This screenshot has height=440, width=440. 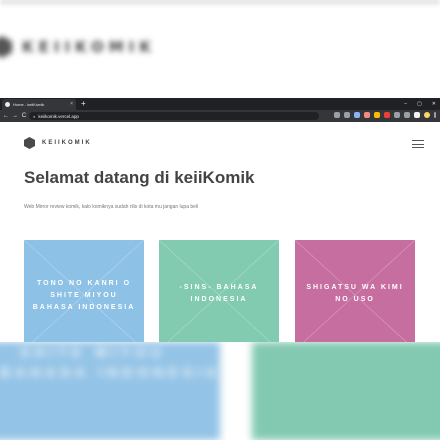 I want to click on profile-avatar-icon, so click(x=427, y=115).